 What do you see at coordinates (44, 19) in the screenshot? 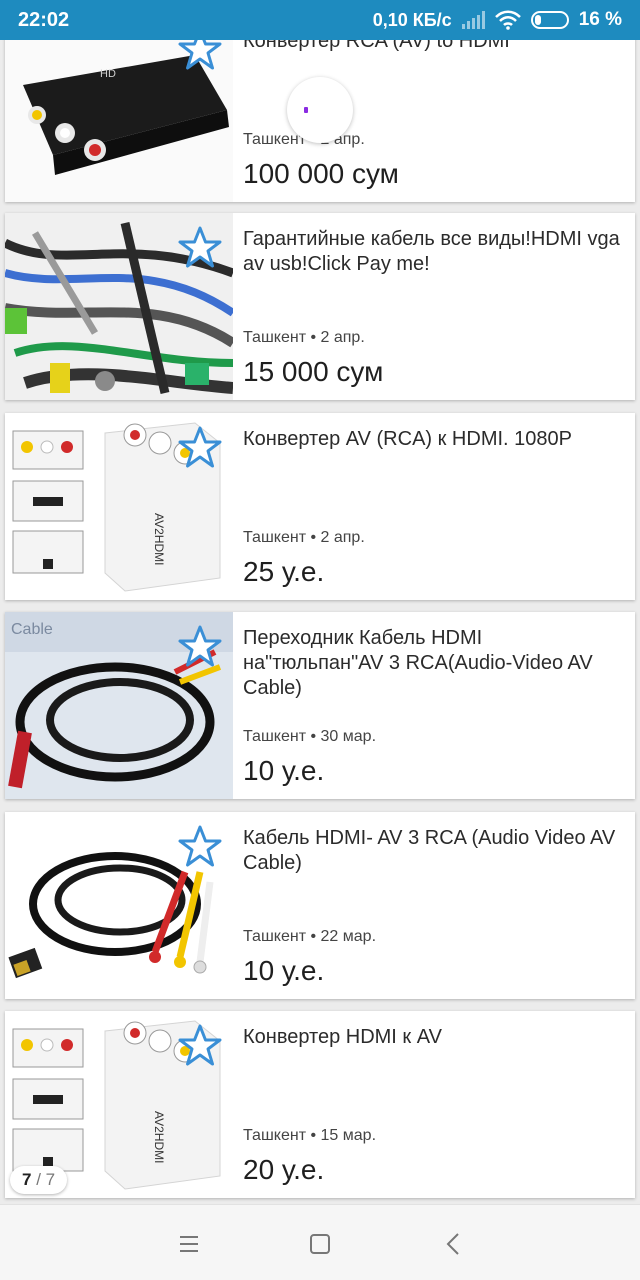
I see `status-time: 22:02` at bounding box center [44, 19].